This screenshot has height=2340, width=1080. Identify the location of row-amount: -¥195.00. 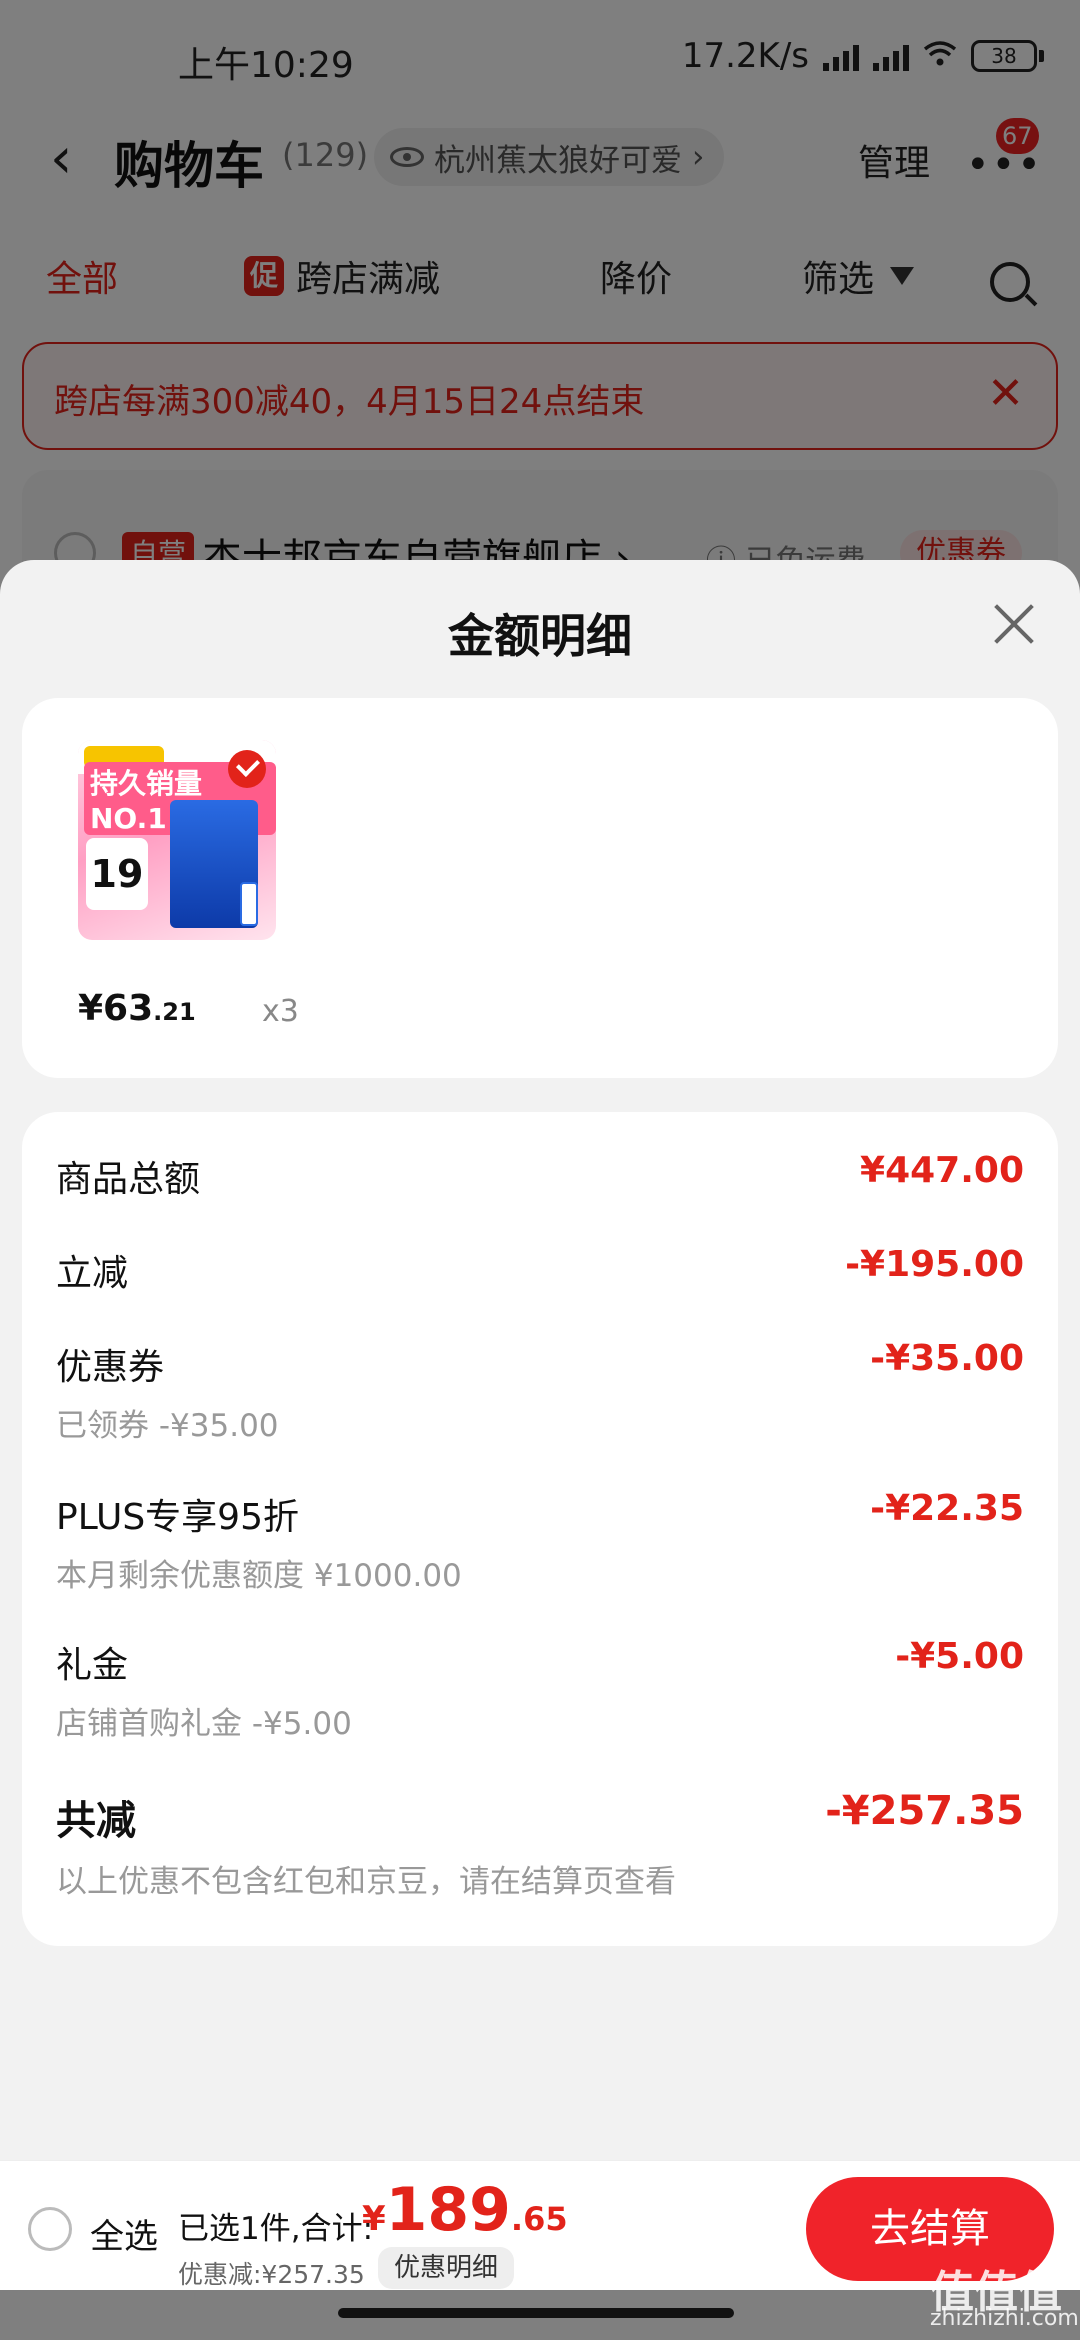
(934, 1264).